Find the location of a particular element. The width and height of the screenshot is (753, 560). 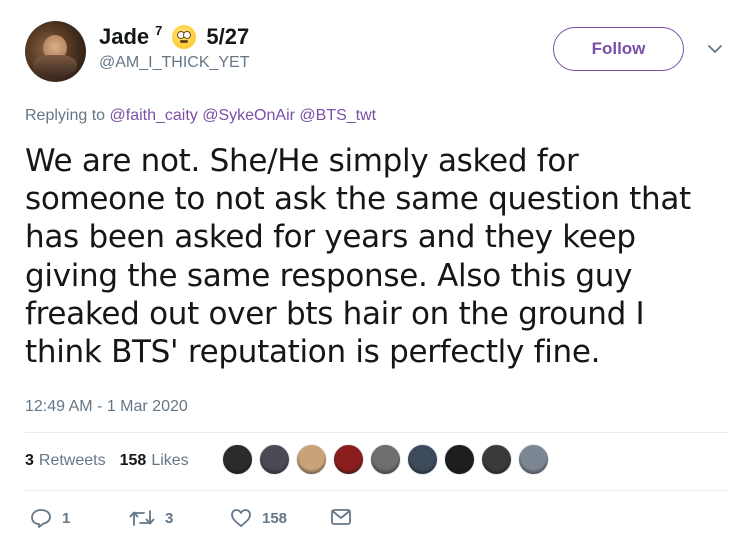

author-name-date-tag: 5/27 is located at coordinates (228, 36).